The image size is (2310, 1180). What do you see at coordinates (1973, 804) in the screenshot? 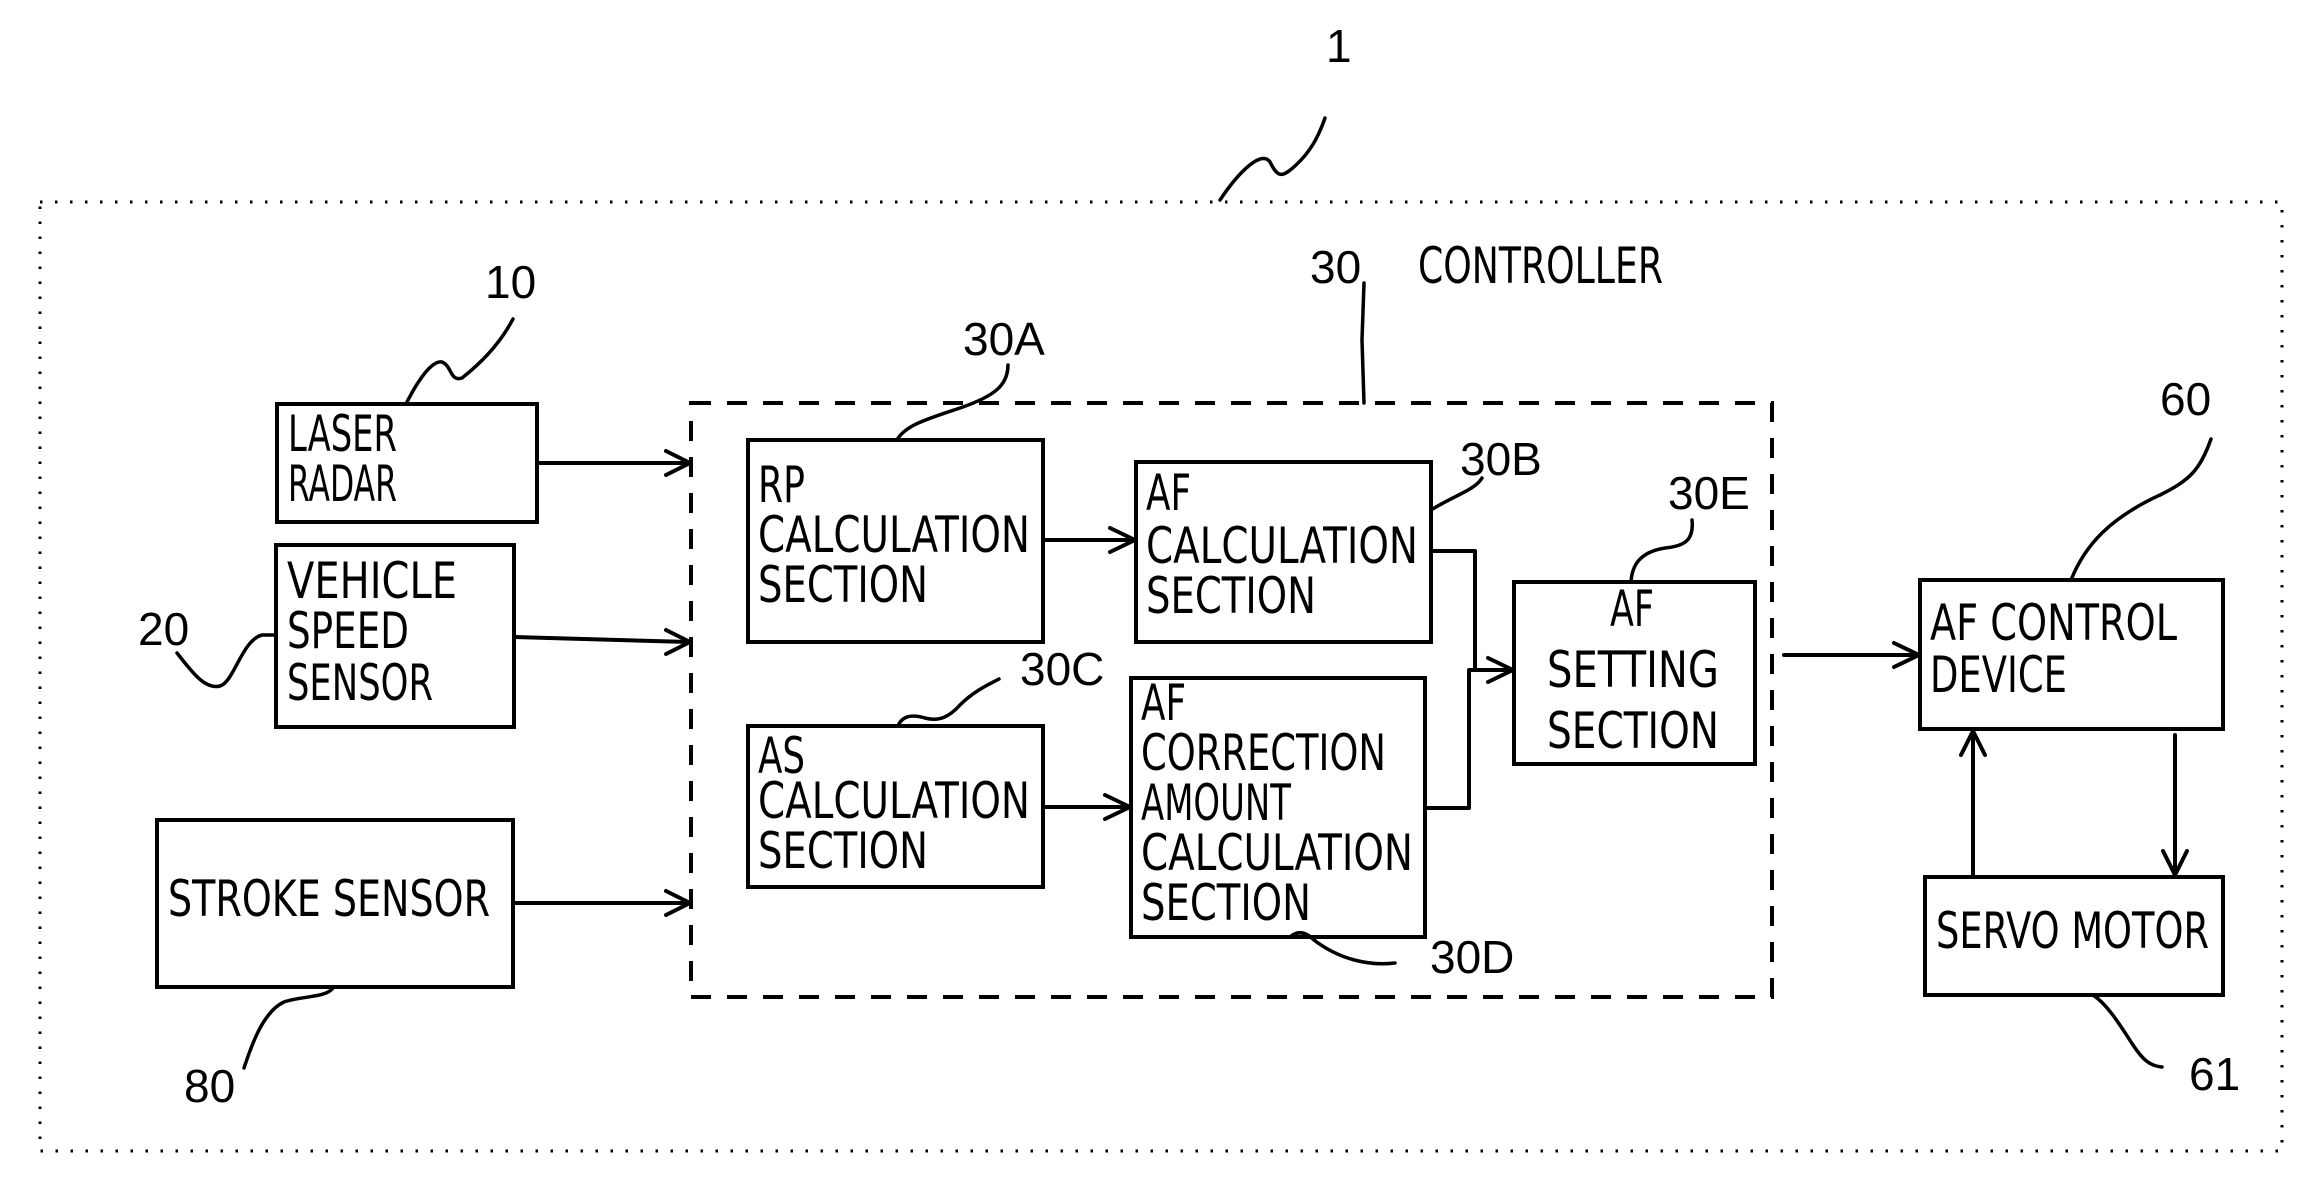
I see `connection-servo-to-af-control` at bounding box center [1973, 804].